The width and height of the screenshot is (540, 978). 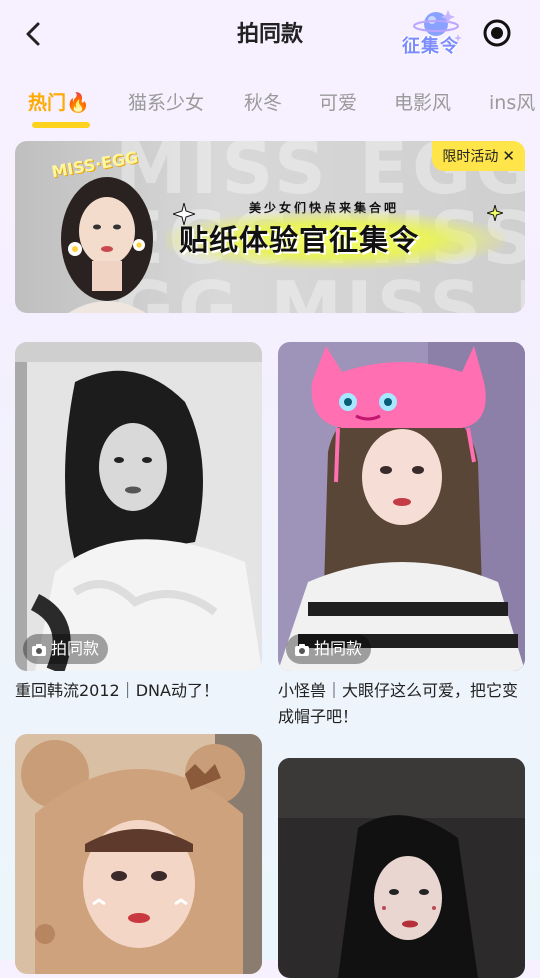 I want to click on tab-cute: 可爱, so click(x=338, y=101).